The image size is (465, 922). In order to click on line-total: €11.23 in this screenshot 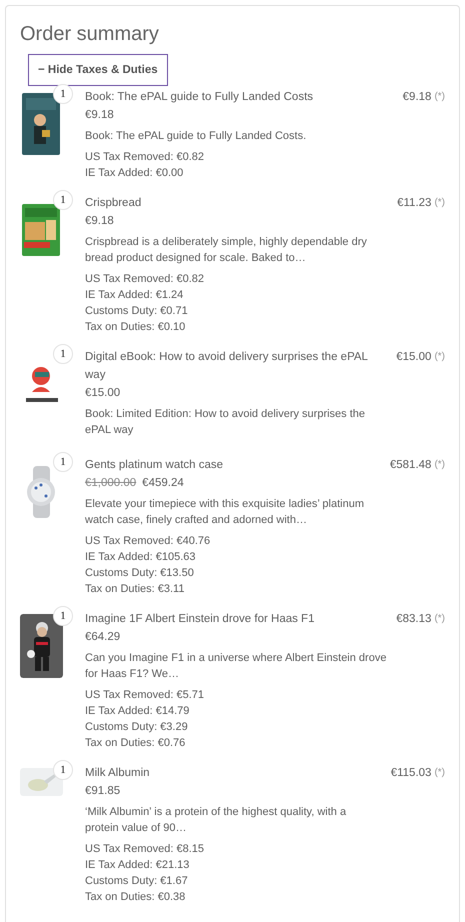, I will do `click(414, 203)`.